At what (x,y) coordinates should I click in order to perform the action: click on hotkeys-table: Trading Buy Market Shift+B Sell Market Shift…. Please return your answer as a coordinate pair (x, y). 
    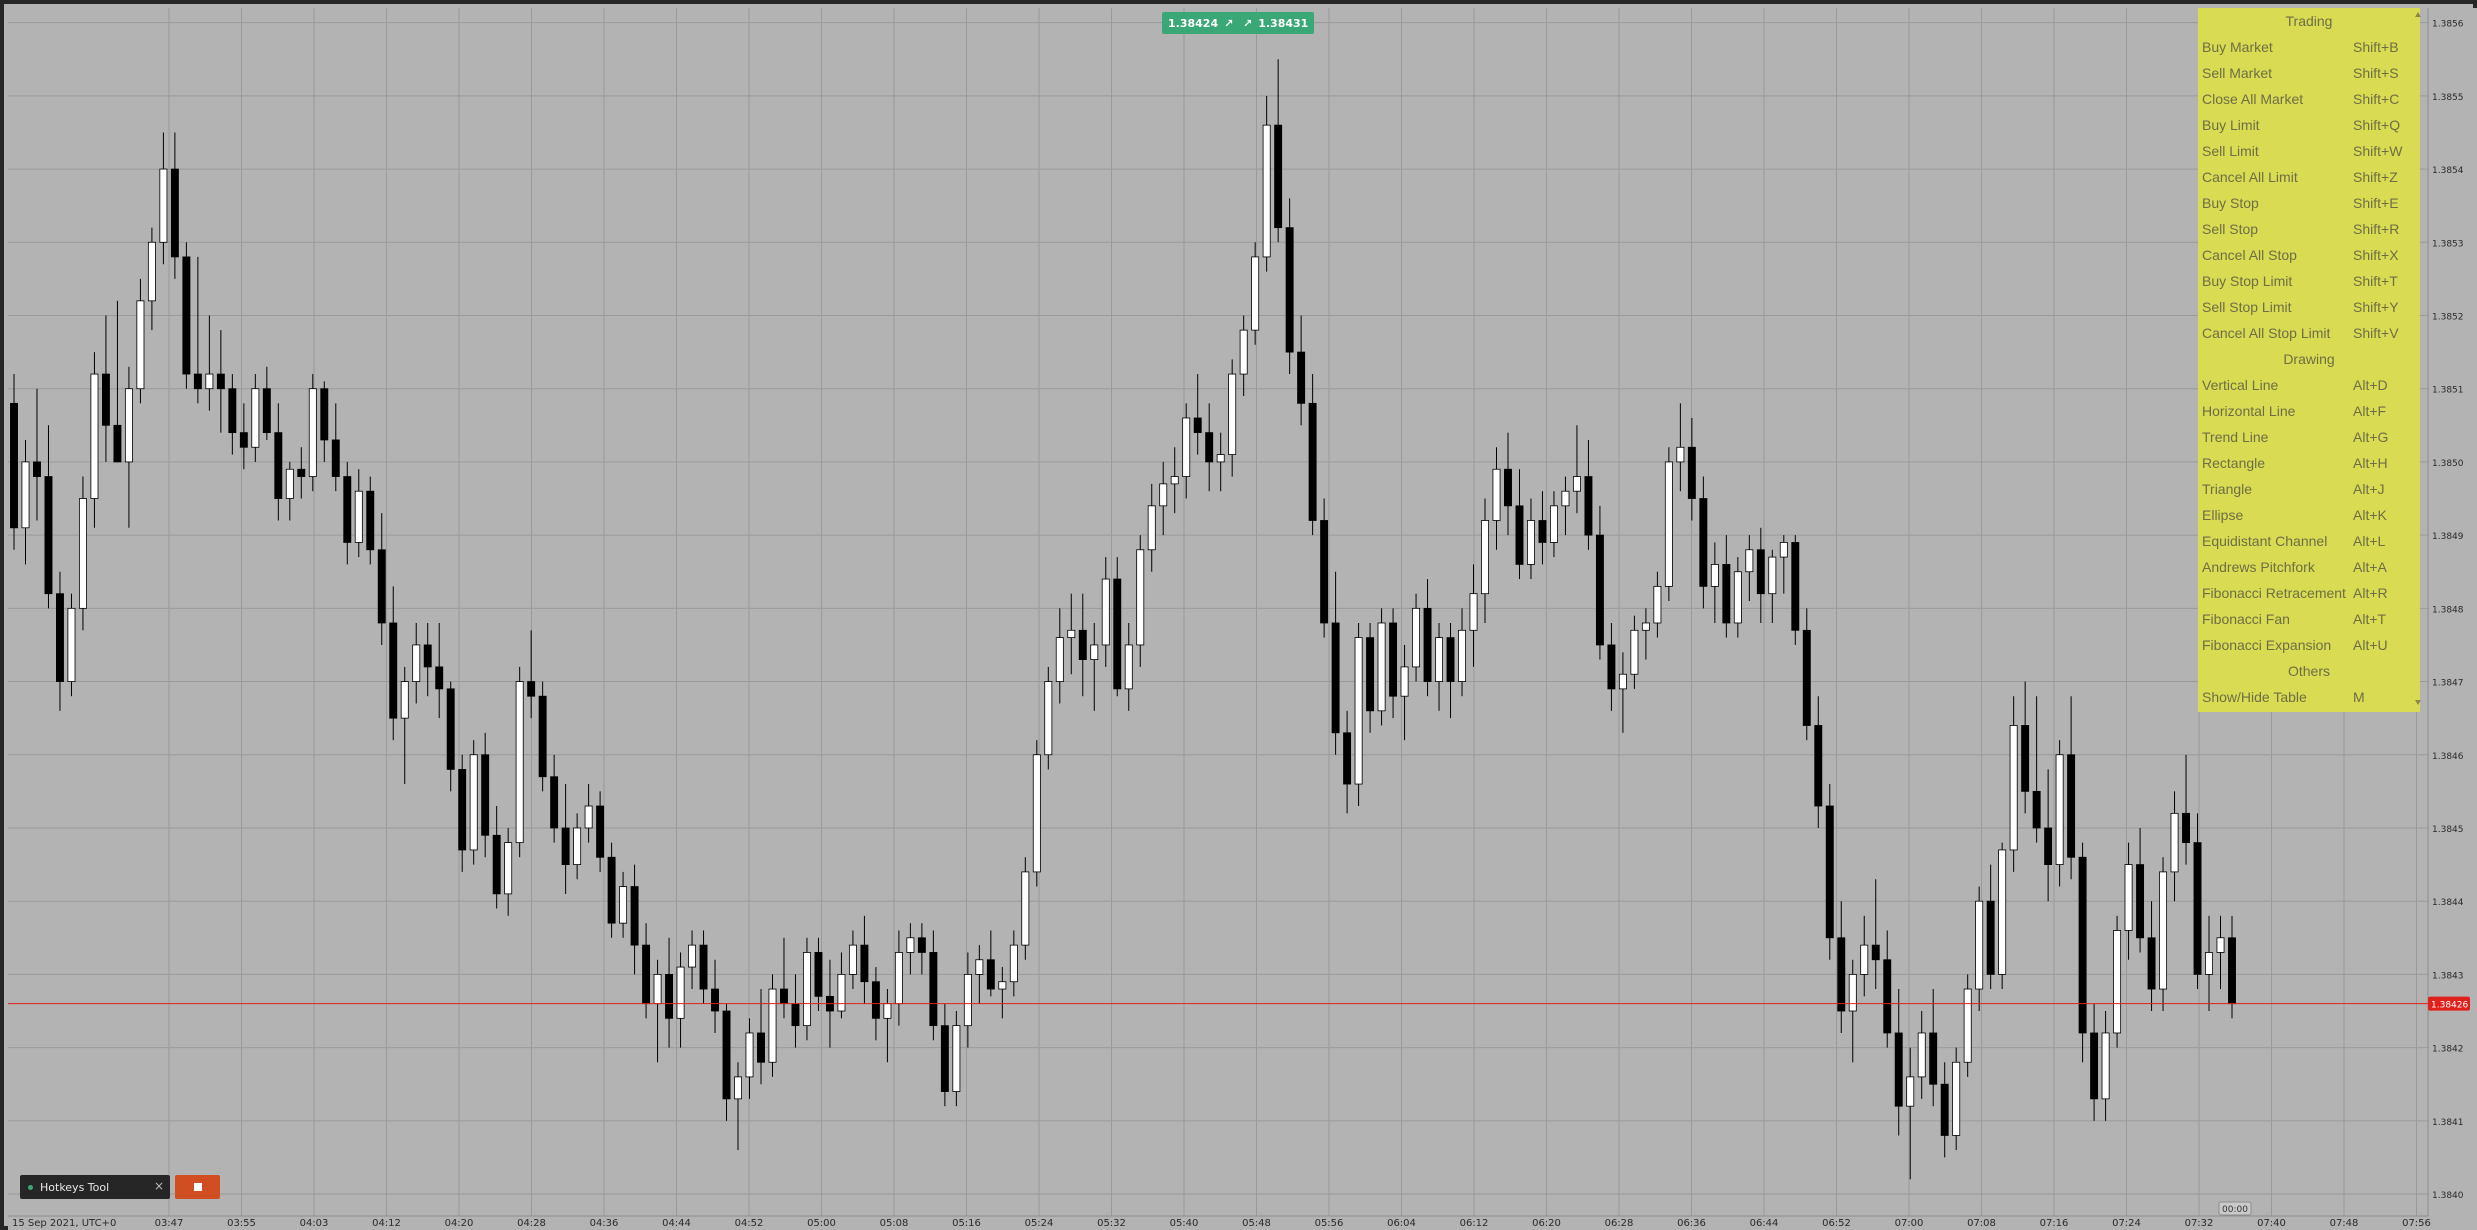
    Looking at the image, I should click on (2309, 360).